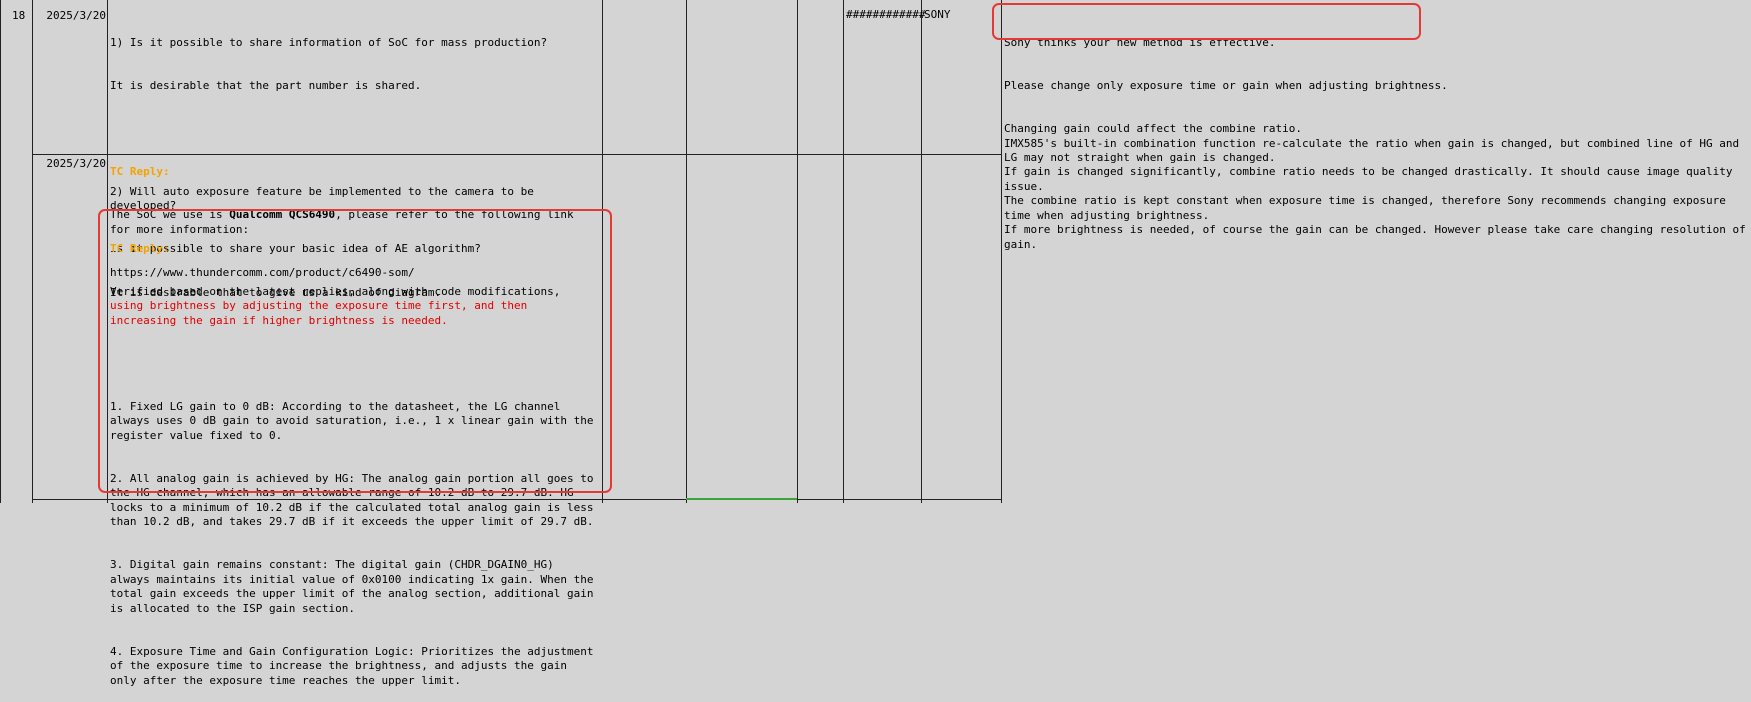  What do you see at coordinates (76, 15) in the screenshot?
I see `entry-1-date: 2025/3/20` at bounding box center [76, 15].